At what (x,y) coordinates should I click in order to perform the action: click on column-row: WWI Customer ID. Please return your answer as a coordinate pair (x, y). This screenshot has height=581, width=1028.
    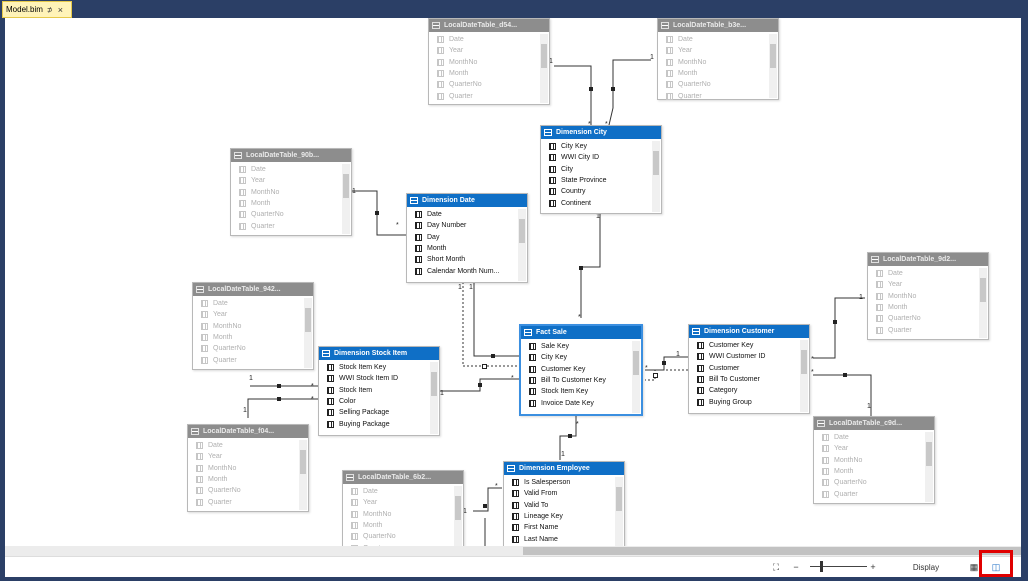
    Looking at the image, I should click on (748, 356).